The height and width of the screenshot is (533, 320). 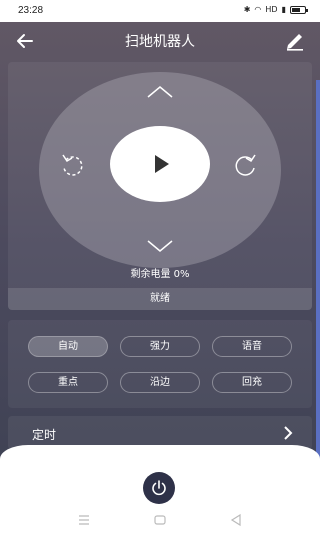 What do you see at coordinates (283, 9) in the screenshot?
I see `signal-icon: ▮` at bounding box center [283, 9].